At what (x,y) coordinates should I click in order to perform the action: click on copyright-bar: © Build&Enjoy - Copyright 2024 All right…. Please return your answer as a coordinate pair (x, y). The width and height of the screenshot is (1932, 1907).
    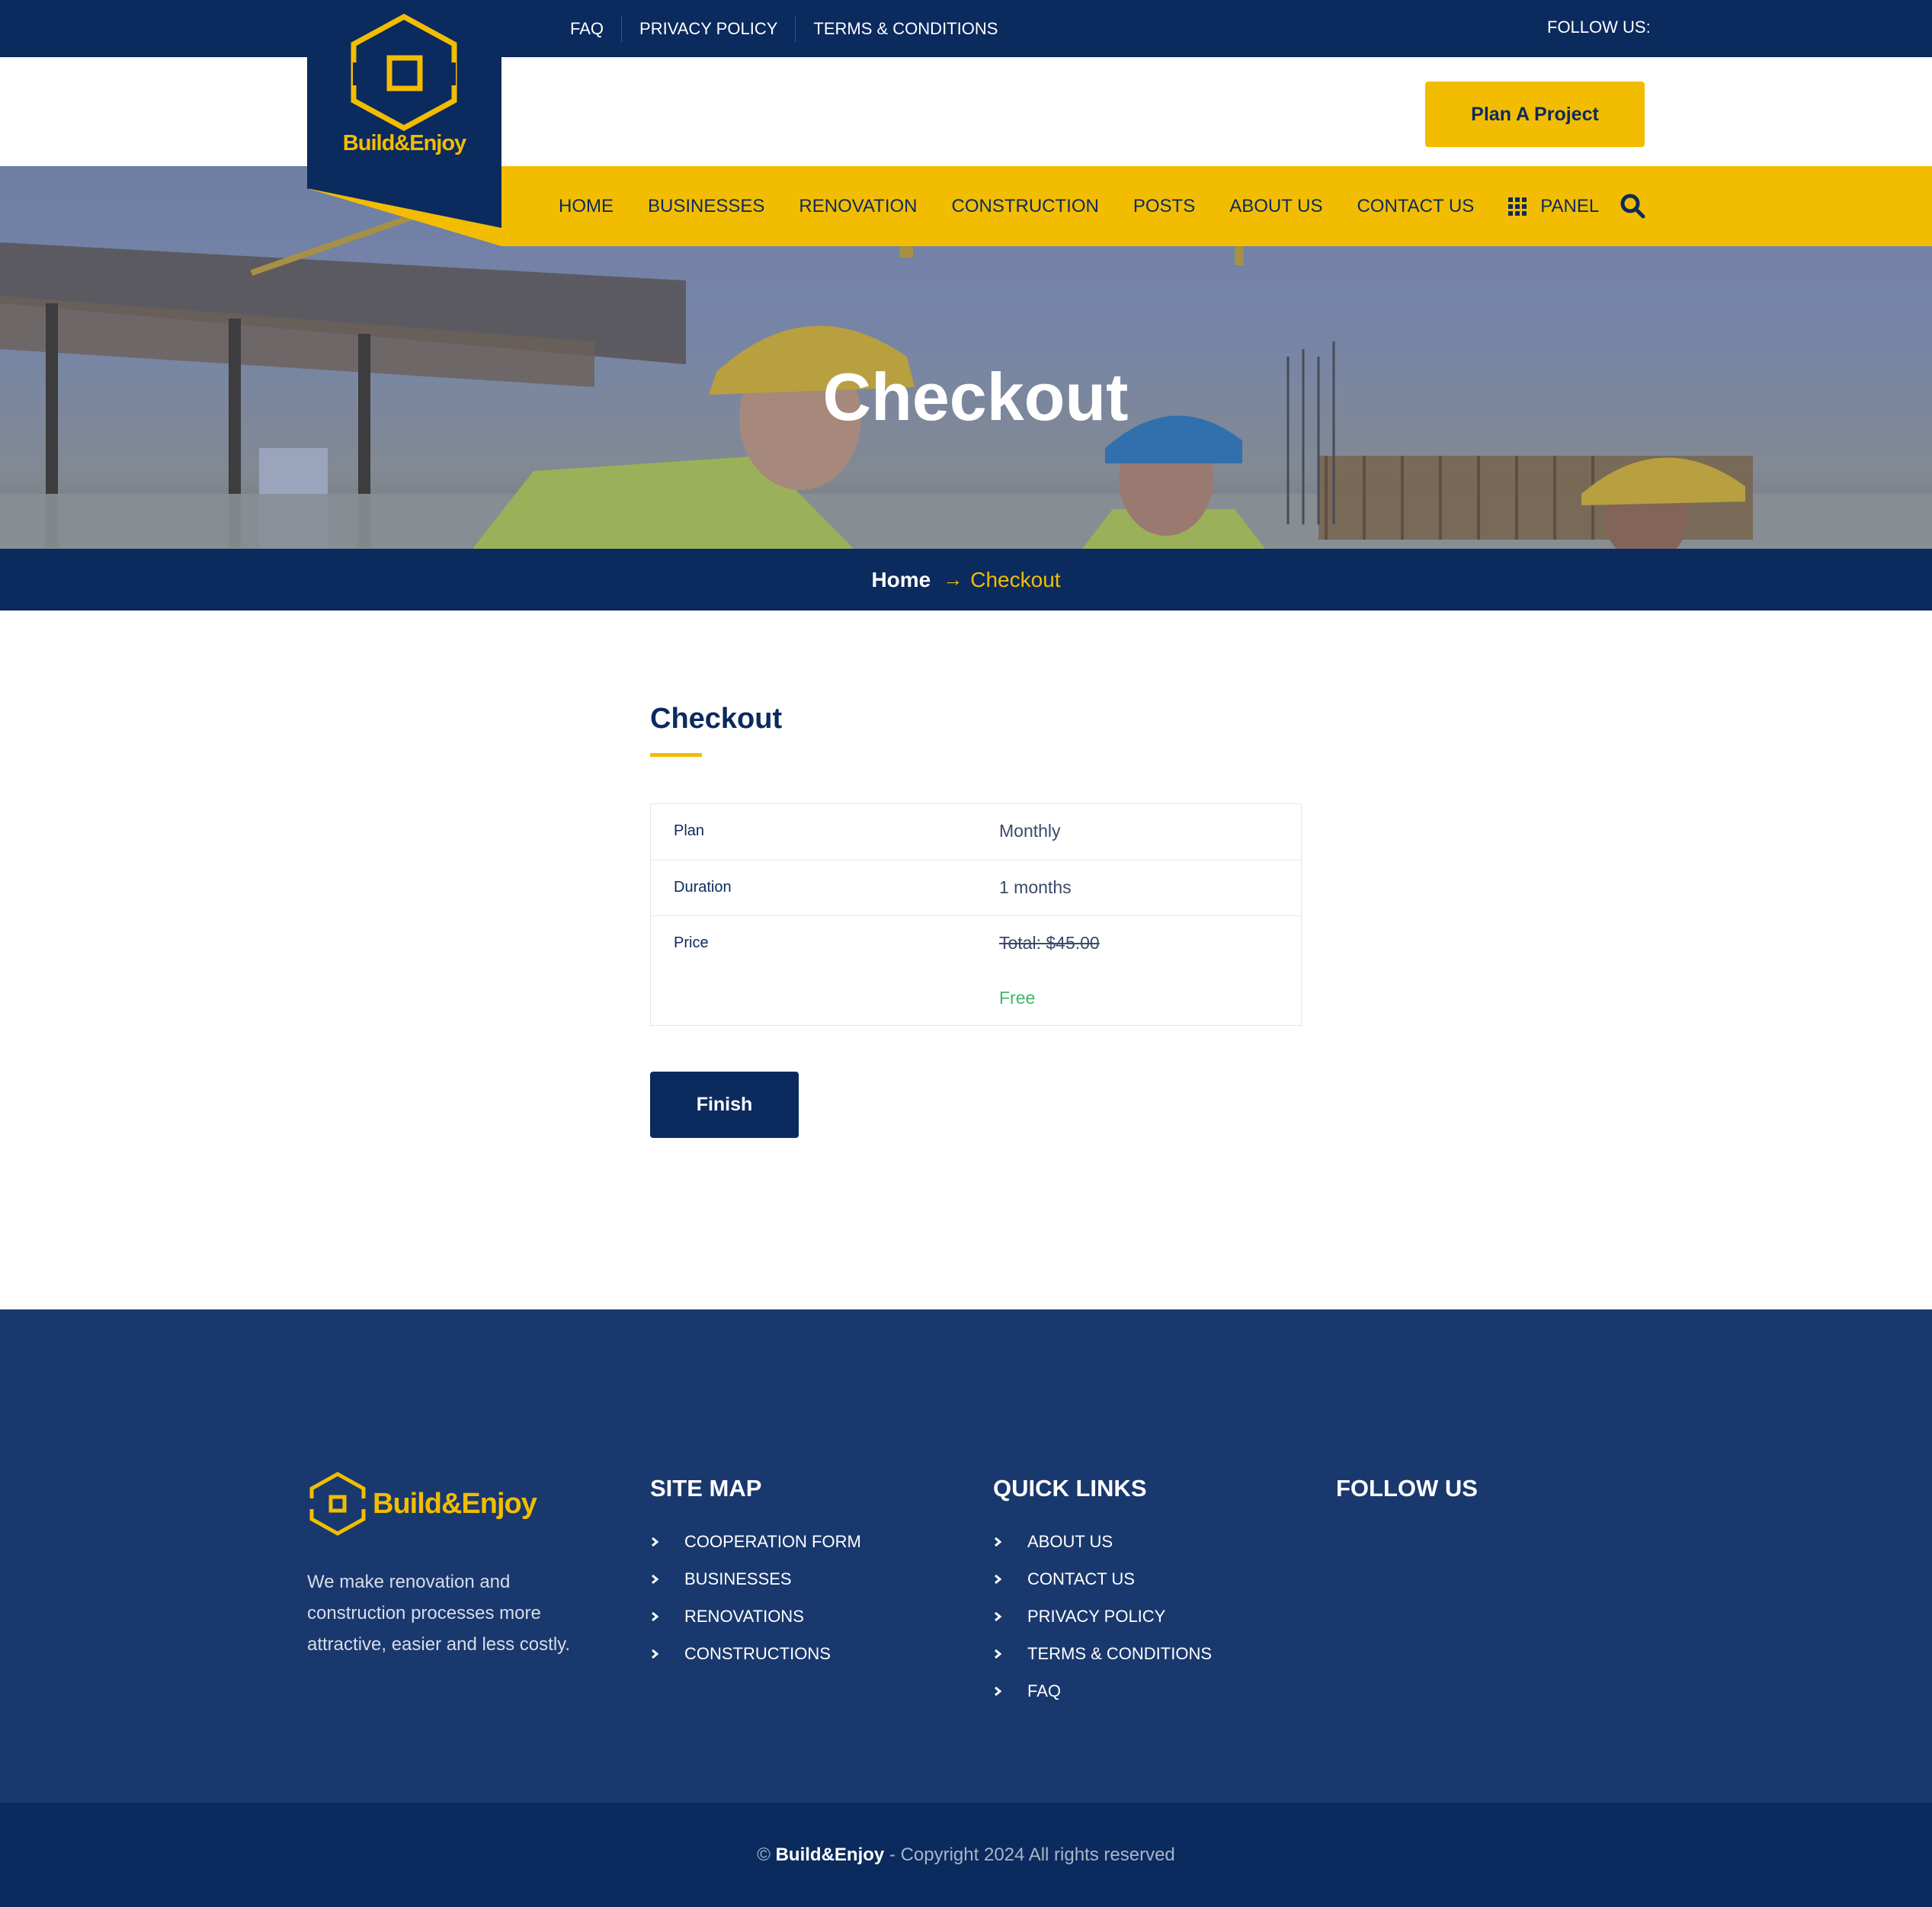
    Looking at the image, I should click on (966, 1855).